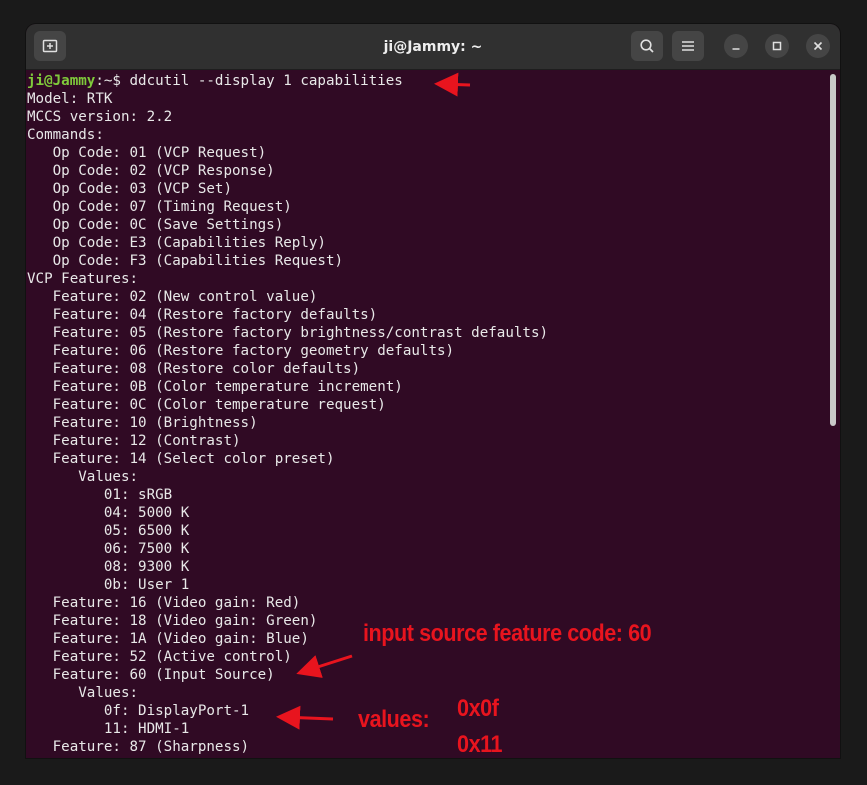  Describe the element at coordinates (206, 405) in the screenshot. I see `output-line: Feature: 0C (Color temperature request)` at that location.